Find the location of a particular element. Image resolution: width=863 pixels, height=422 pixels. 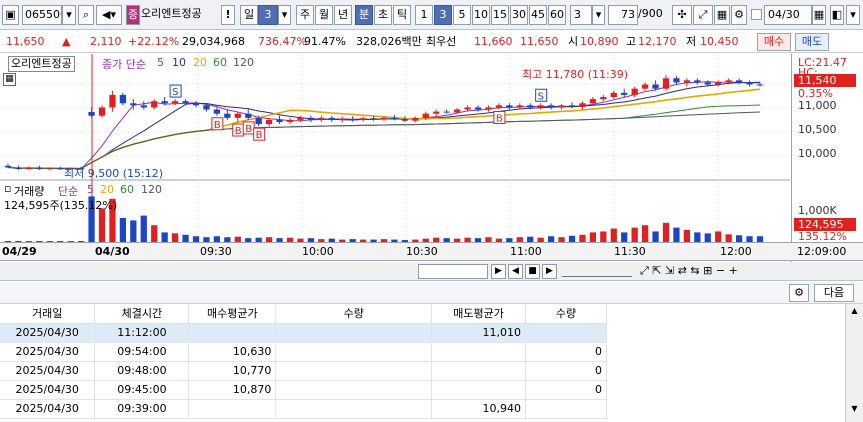

period-year-button: 년 is located at coordinates (343, 15).